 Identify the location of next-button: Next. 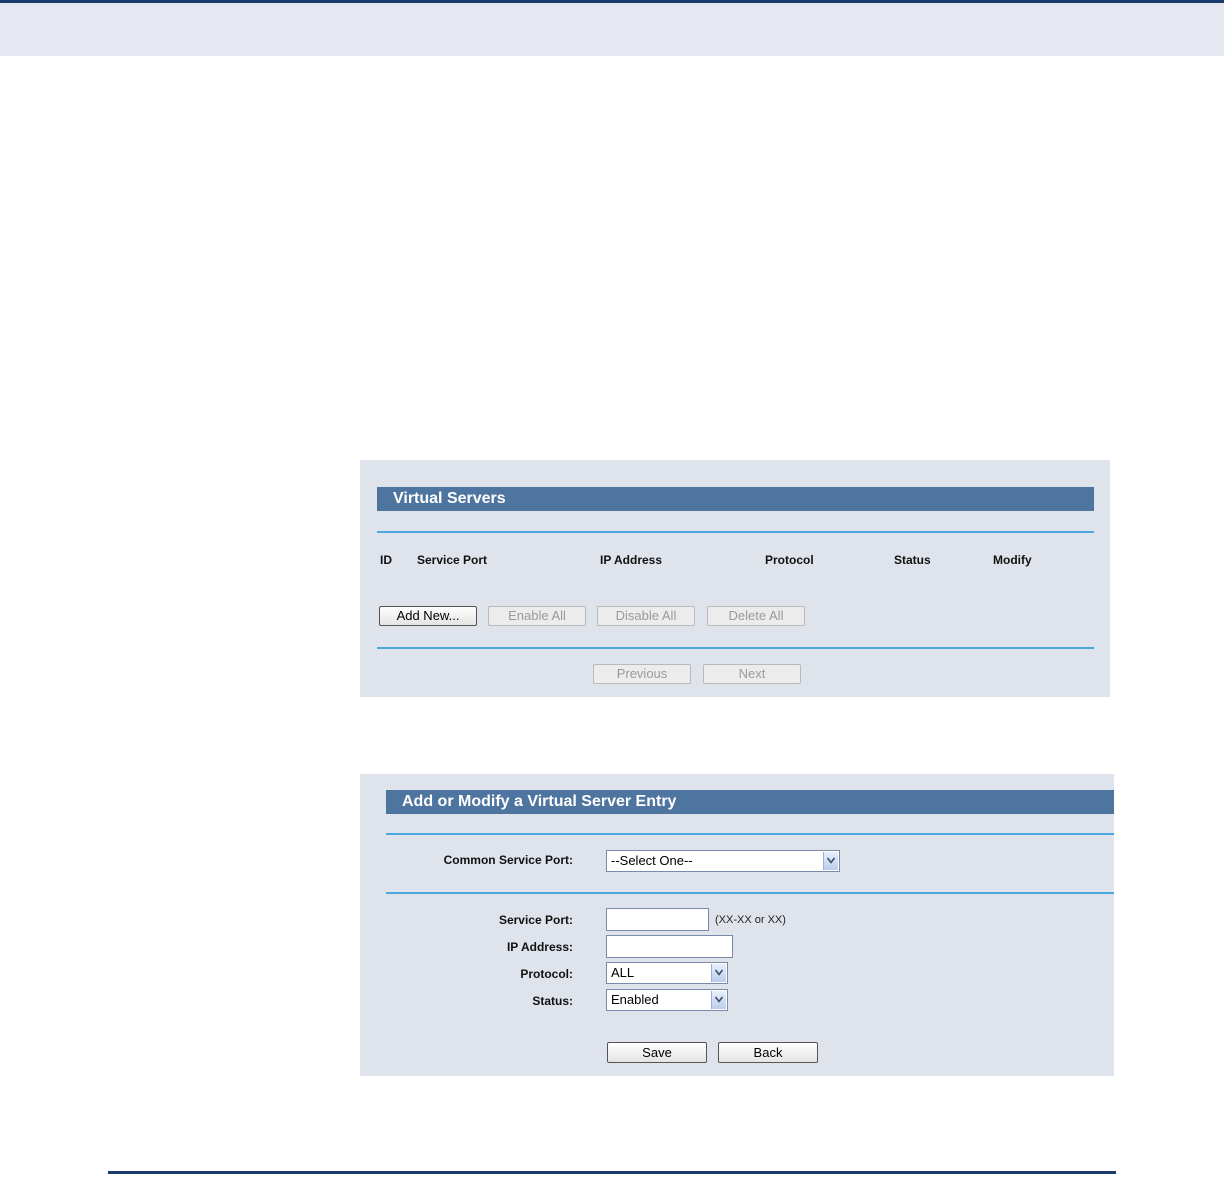
(752, 674).